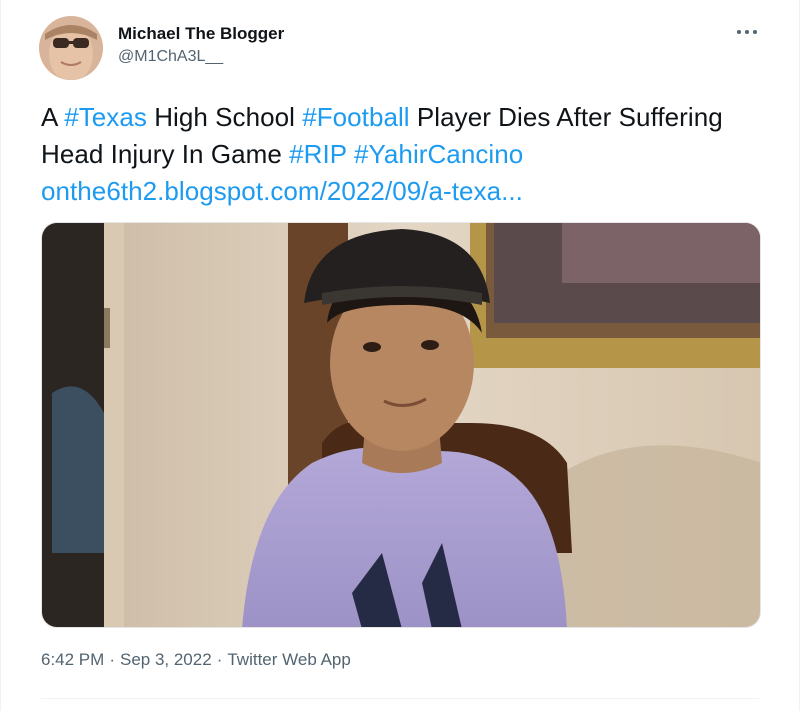 The width and height of the screenshot is (800, 711). Describe the element at coordinates (350, 154) in the screenshot. I see `tweet-text-segment` at that location.